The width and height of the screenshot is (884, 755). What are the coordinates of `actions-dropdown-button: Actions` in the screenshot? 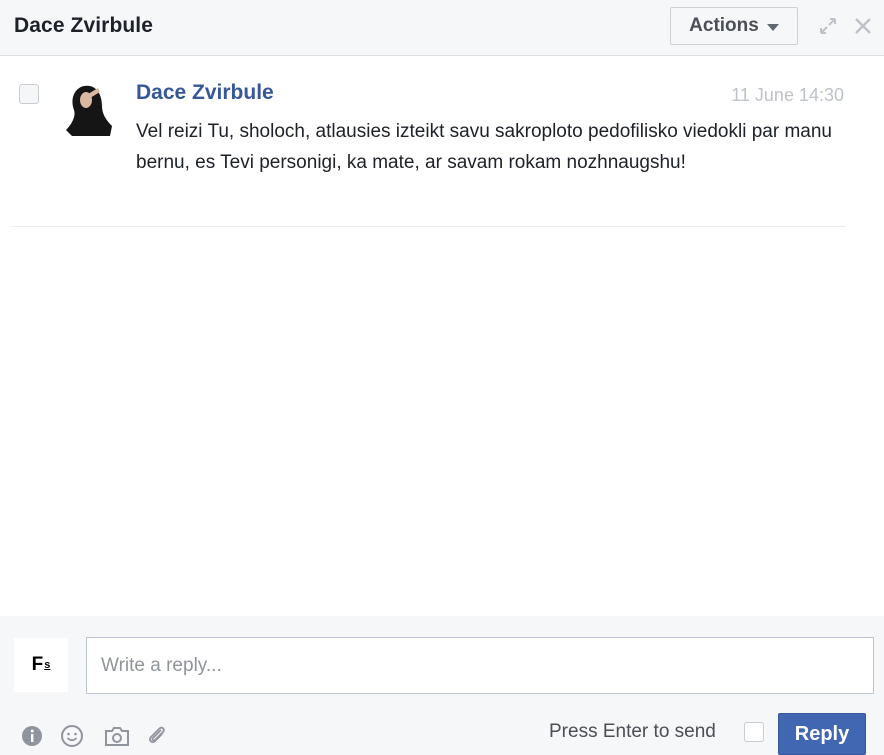 It's located at (734, 26).